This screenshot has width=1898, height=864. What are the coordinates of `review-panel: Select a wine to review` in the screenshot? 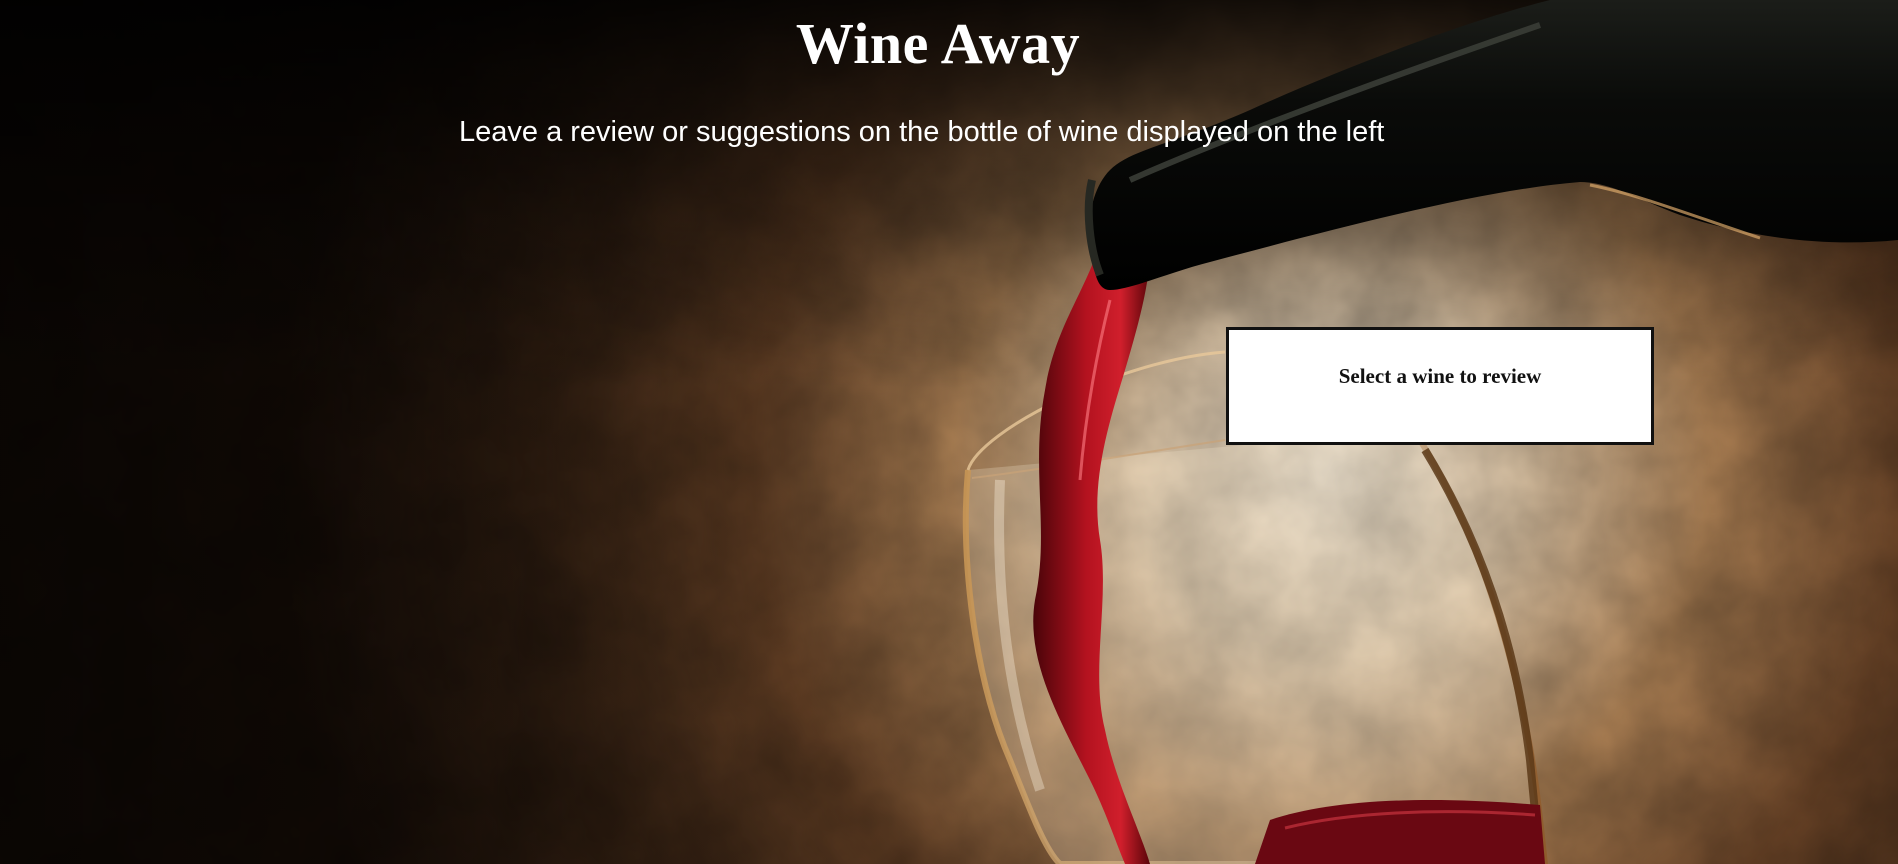 It's located at (1440, 386).